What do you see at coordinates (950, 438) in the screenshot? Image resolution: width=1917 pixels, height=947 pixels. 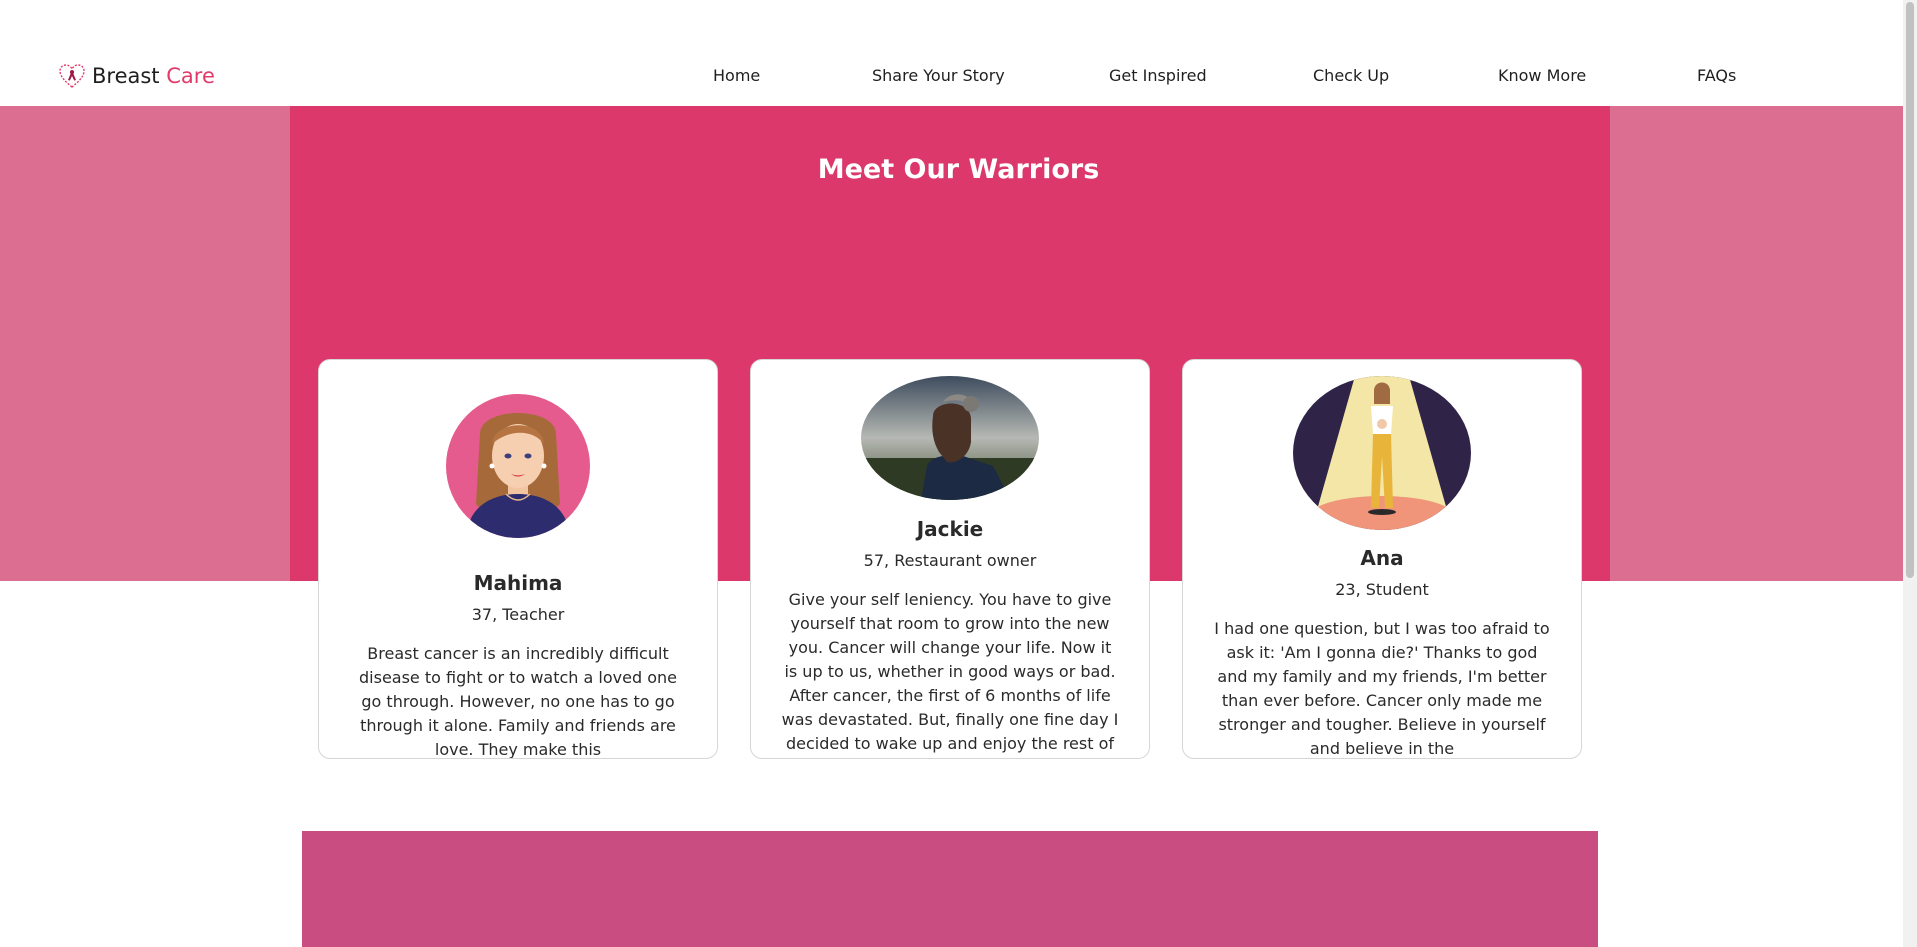 I see `avatar-jackie` at bounding box center [950, 438].